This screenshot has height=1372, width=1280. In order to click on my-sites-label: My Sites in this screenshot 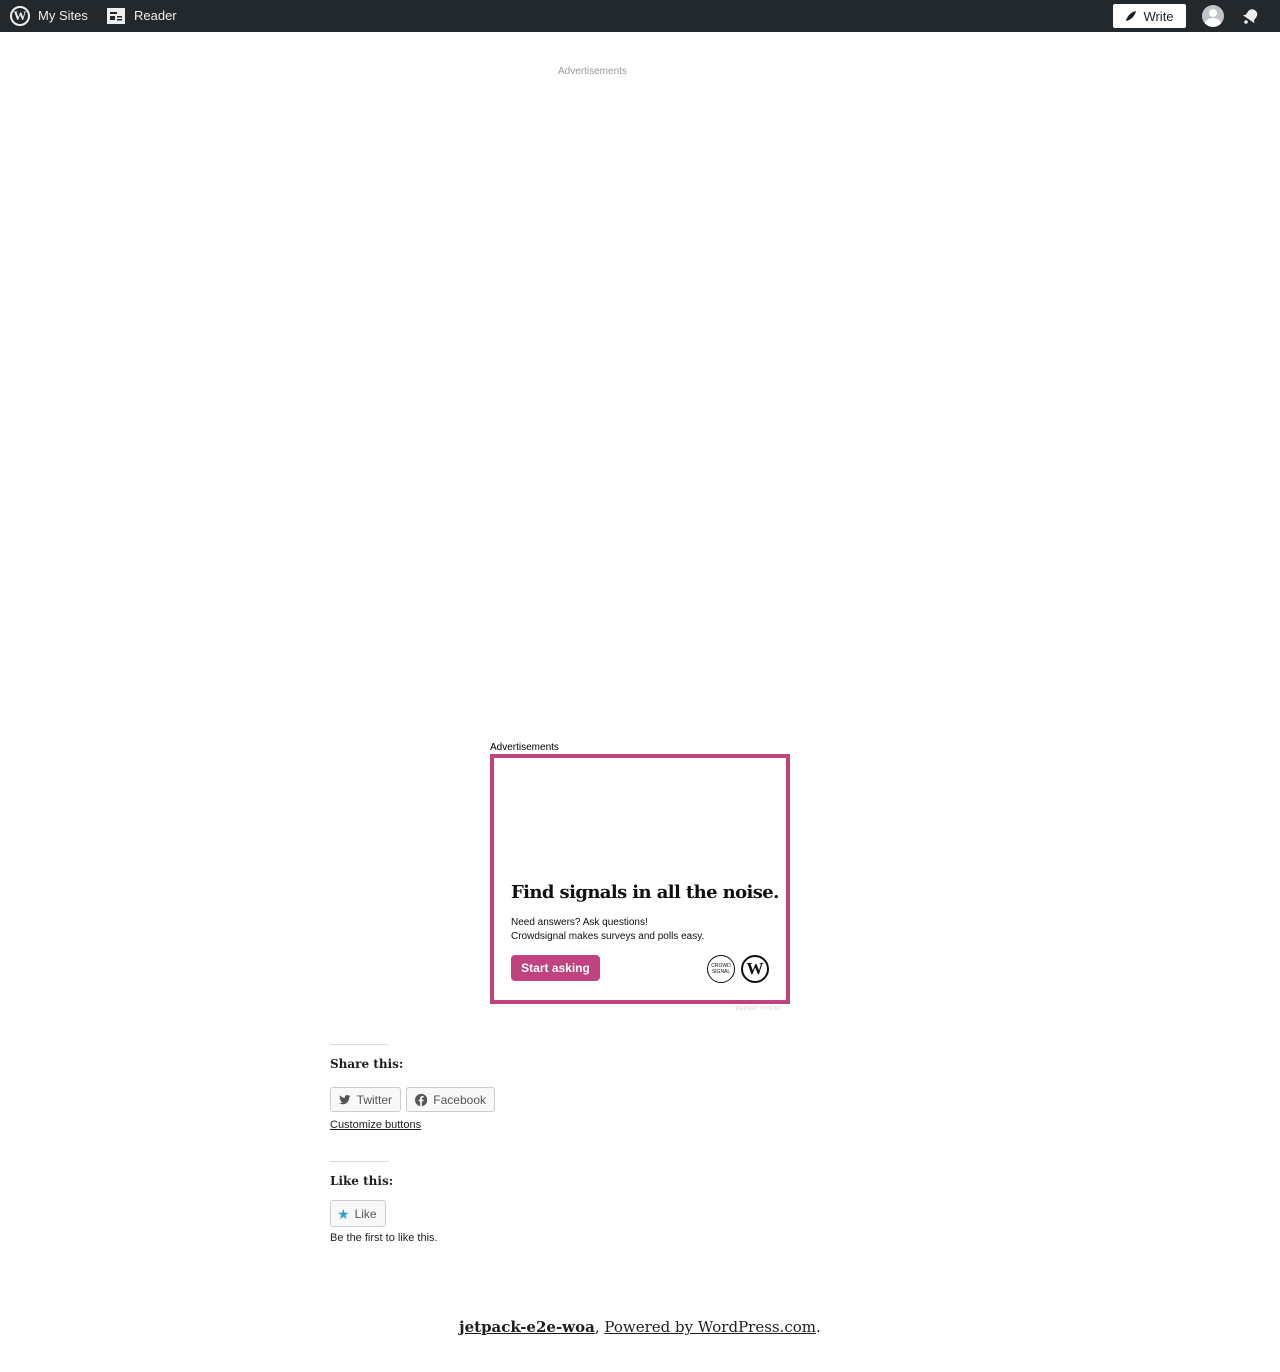, I will do `click(63, 15)`.